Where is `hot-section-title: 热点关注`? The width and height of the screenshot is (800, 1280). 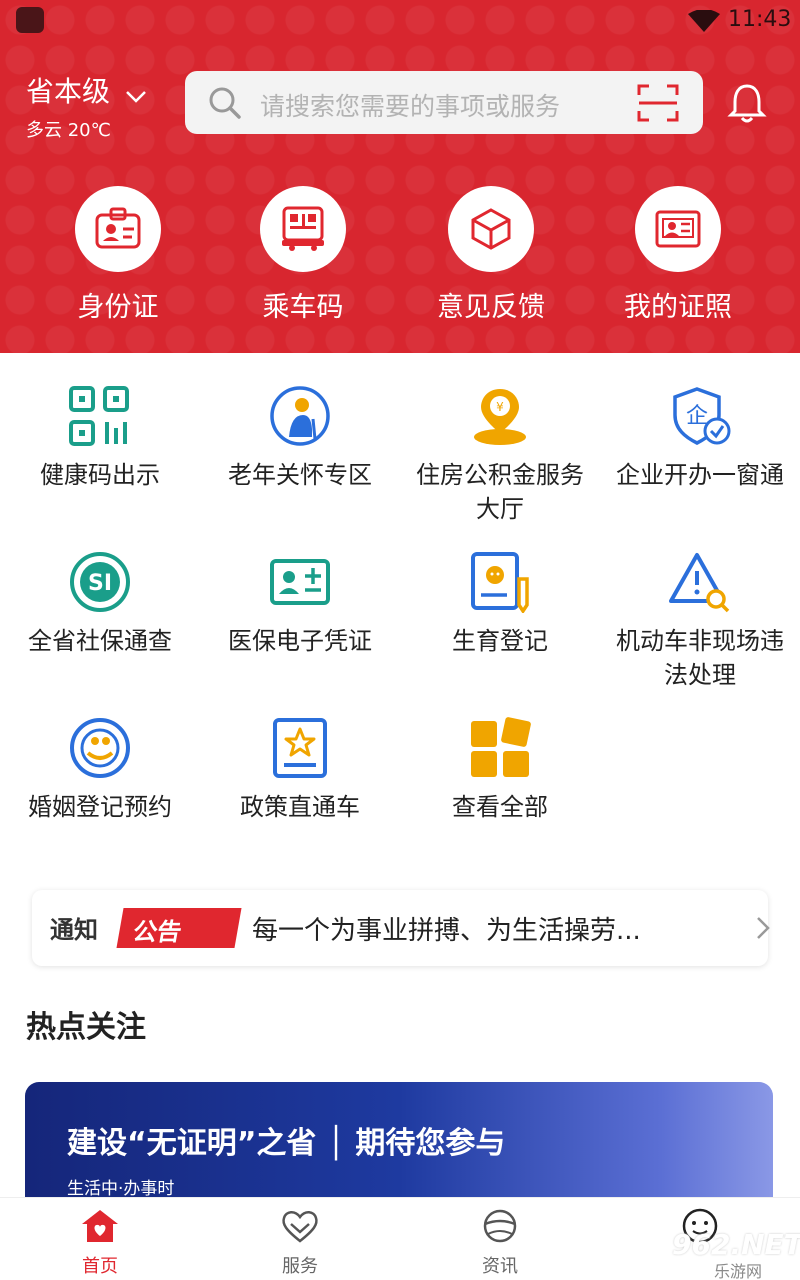 hot-section-title: 热点关注 is located at coordinates (86, 1027).